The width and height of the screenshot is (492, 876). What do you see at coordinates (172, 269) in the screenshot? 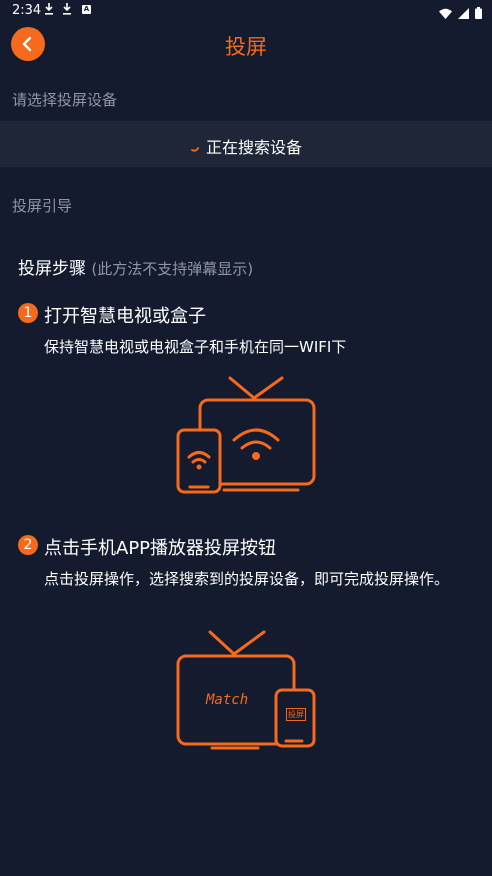
I see `steps-note: (此方法不支持弹幕显示)` at bounding box center [172, 269].